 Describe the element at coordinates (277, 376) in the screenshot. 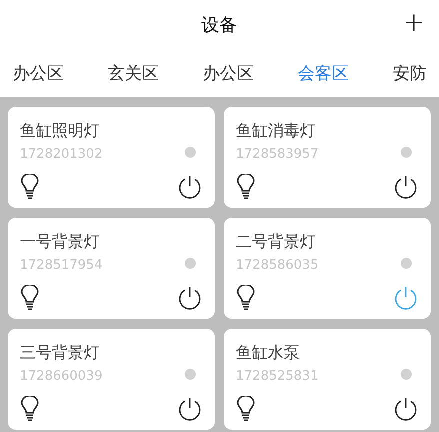

I see `device-id: 1728525831` at that location.